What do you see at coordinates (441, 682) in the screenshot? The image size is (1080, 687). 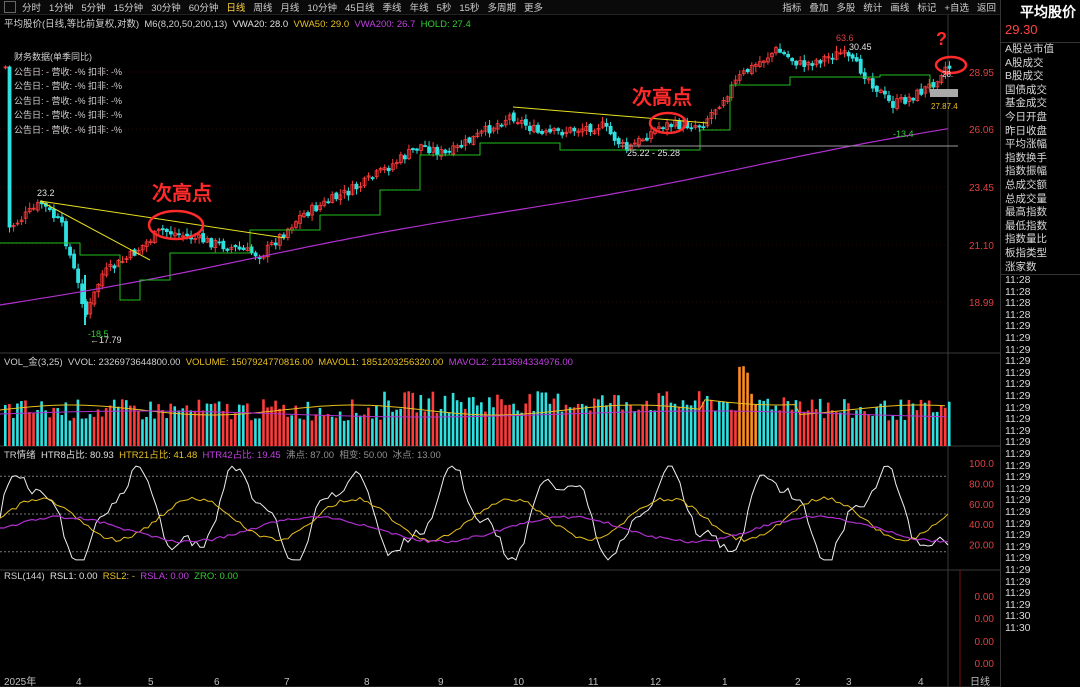 I see `x-axis-label: 9` at bounding box center [441, 682].